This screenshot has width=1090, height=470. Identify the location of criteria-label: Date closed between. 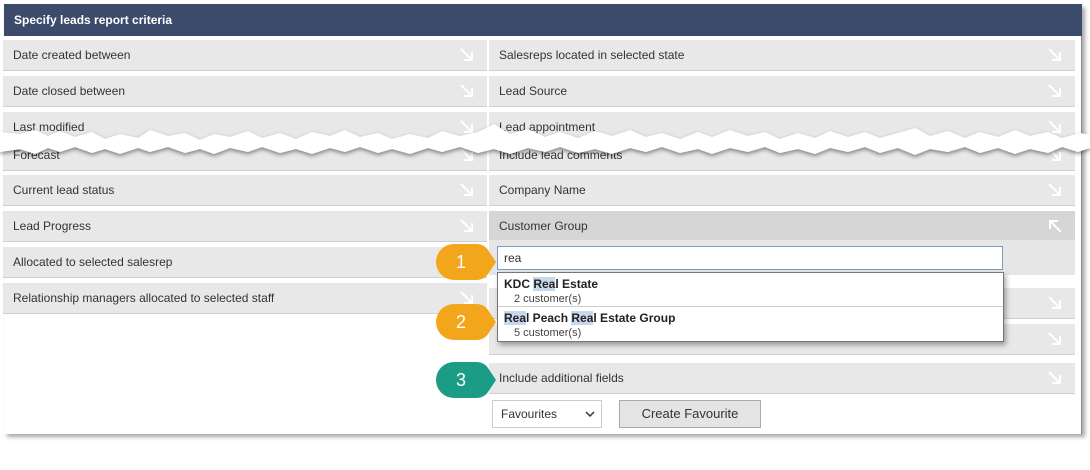
(69, 91).